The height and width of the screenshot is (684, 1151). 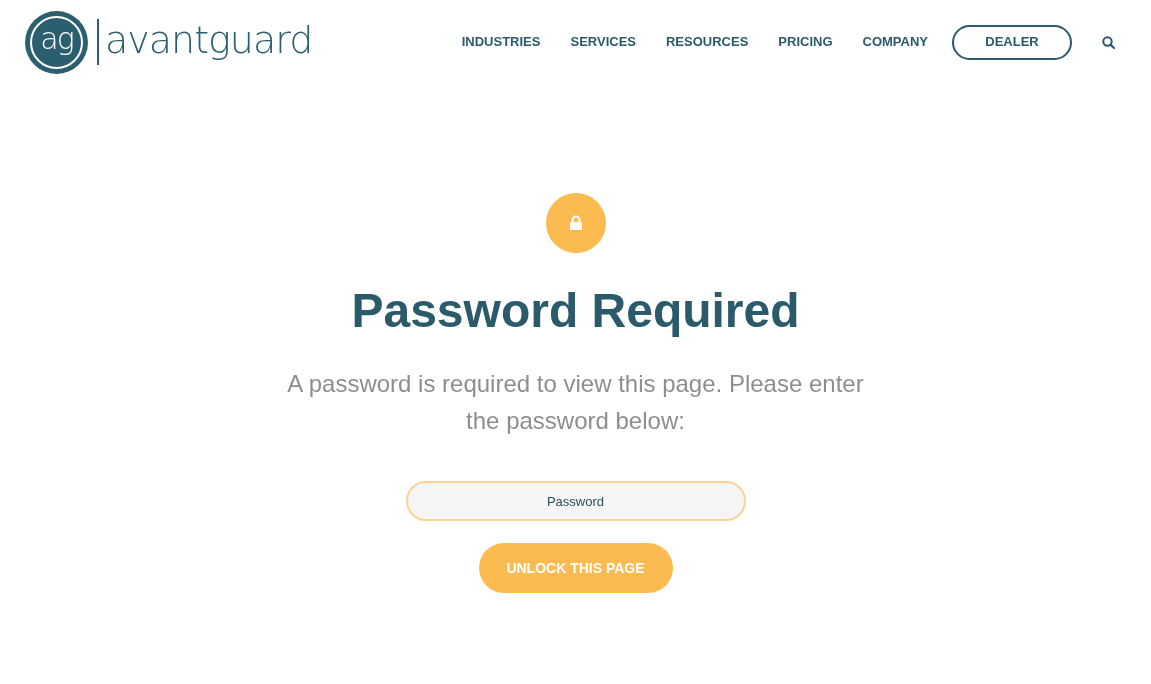 I want to click on nav-link: PRICING, so click(x=805, y=42).